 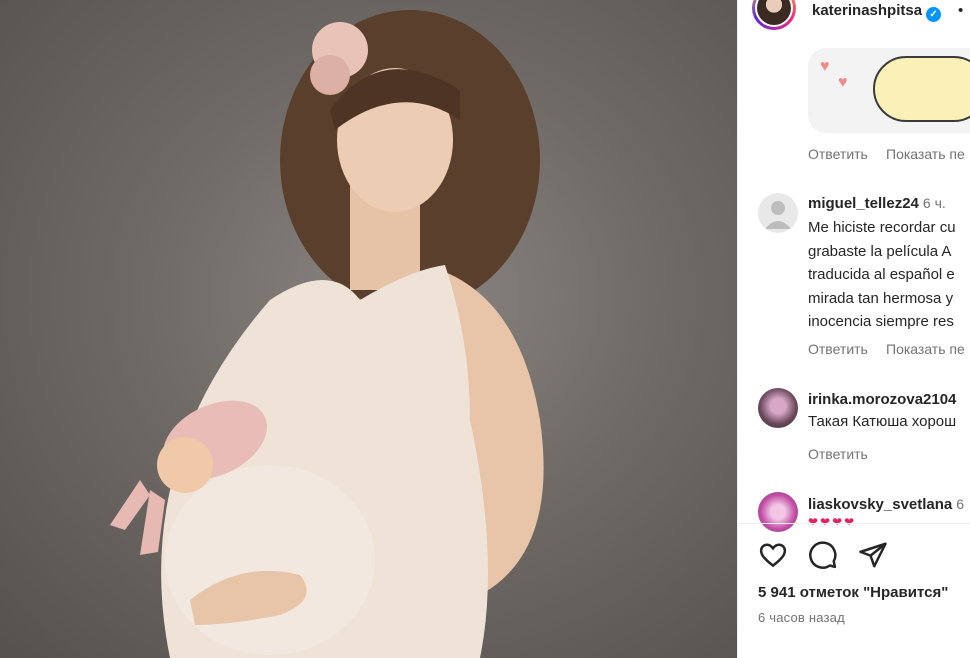 I want to click on comment-time: 6 ч., so click(x=934, y=203).